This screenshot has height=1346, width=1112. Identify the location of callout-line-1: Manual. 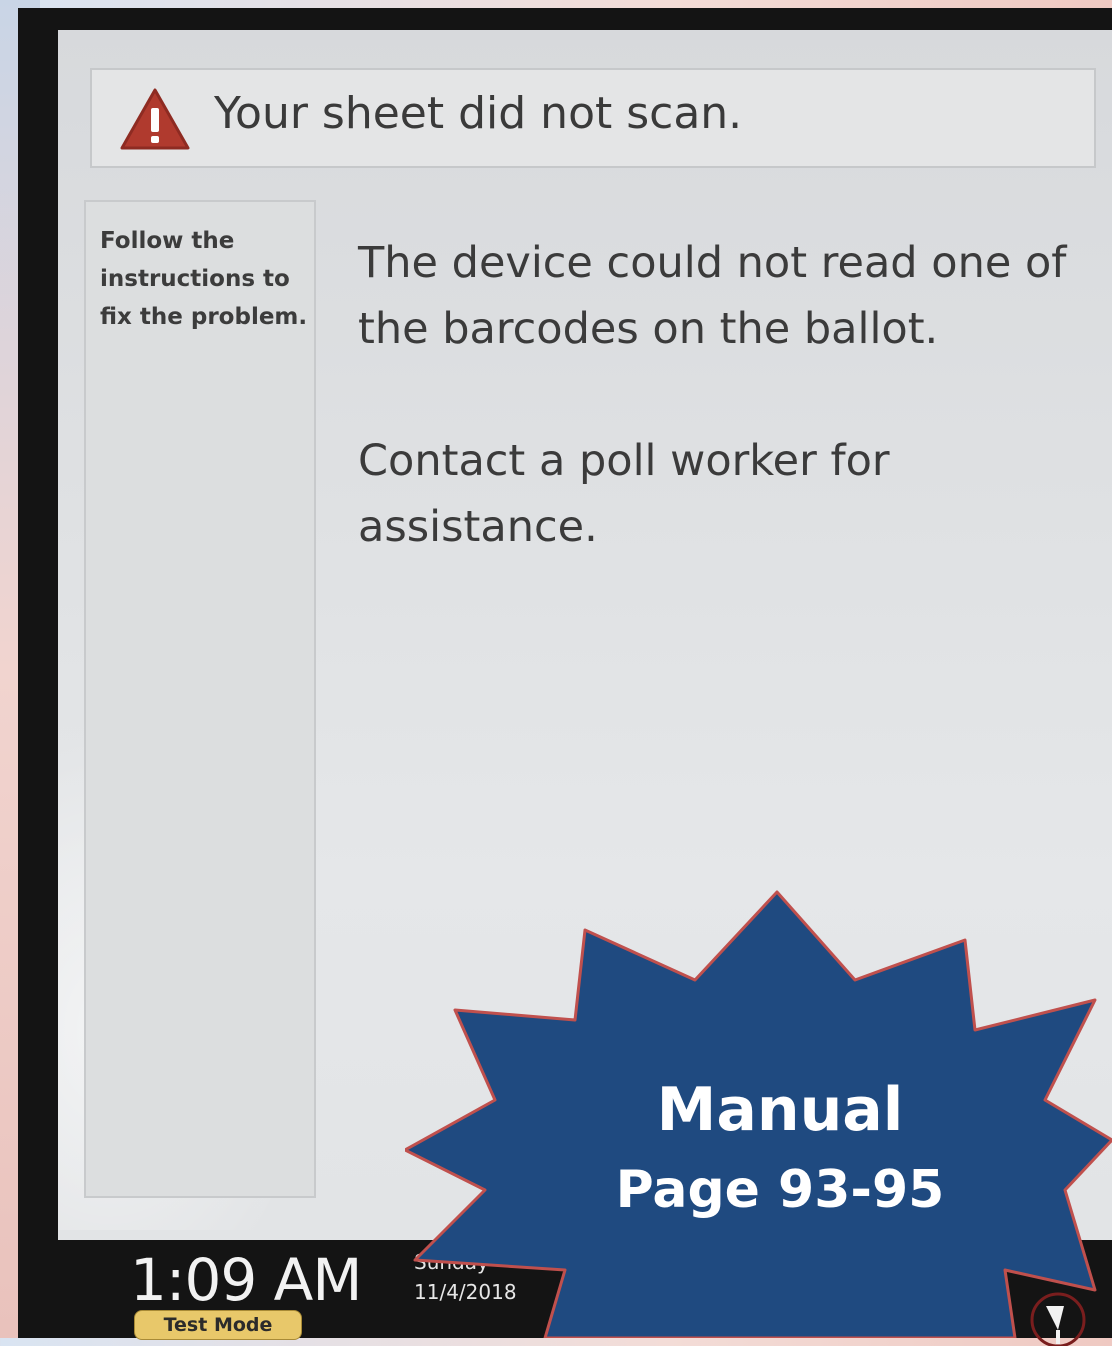
(780, 1110).